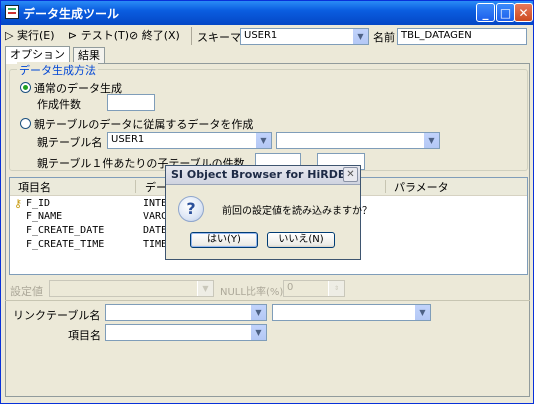 The height and width of the screenshot is (404, 534). What do you see at coordinates (12, 12) in the screenshot?
I see `app-icon` at bounding box center [12, 12].